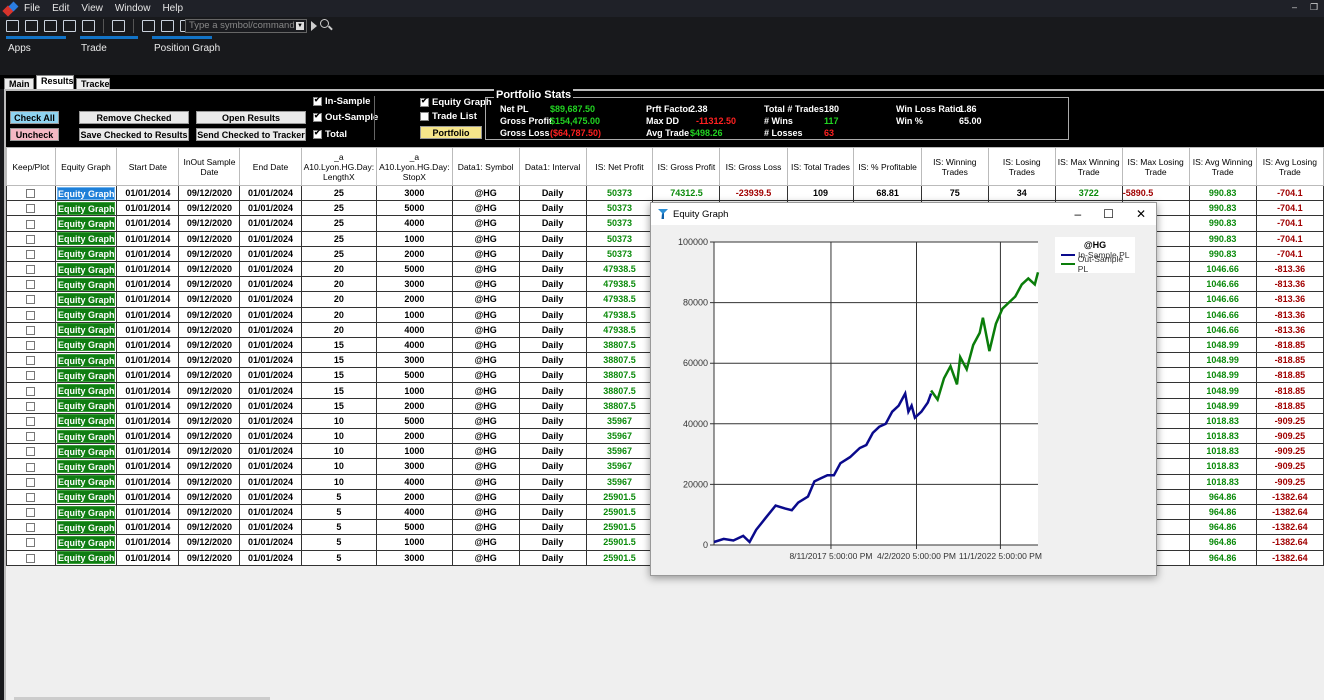 This screenshot has height=700, width=1324. What do you see at coordinates (1155, 166) in the screenshot?
I see `column-header: IS: Max Losing Trade` at bounding box center [1155, 166].